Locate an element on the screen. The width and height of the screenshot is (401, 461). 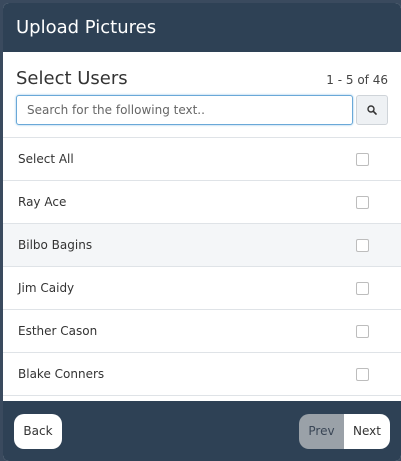
user-name: Ray Ace is located at coordinates (42, 202).